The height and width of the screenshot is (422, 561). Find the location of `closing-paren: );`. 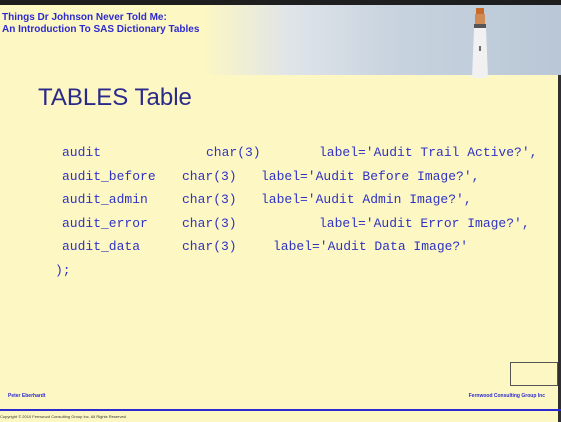

closing-paren: ); is located at coordinates (63, 270).